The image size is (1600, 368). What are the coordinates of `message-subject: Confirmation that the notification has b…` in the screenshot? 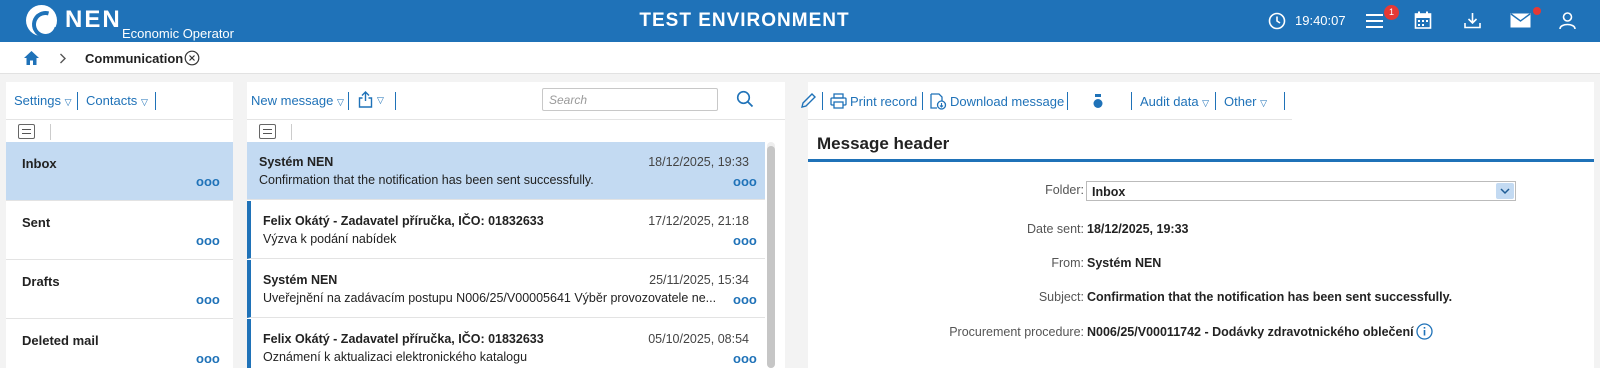 It's located at (426, 180).